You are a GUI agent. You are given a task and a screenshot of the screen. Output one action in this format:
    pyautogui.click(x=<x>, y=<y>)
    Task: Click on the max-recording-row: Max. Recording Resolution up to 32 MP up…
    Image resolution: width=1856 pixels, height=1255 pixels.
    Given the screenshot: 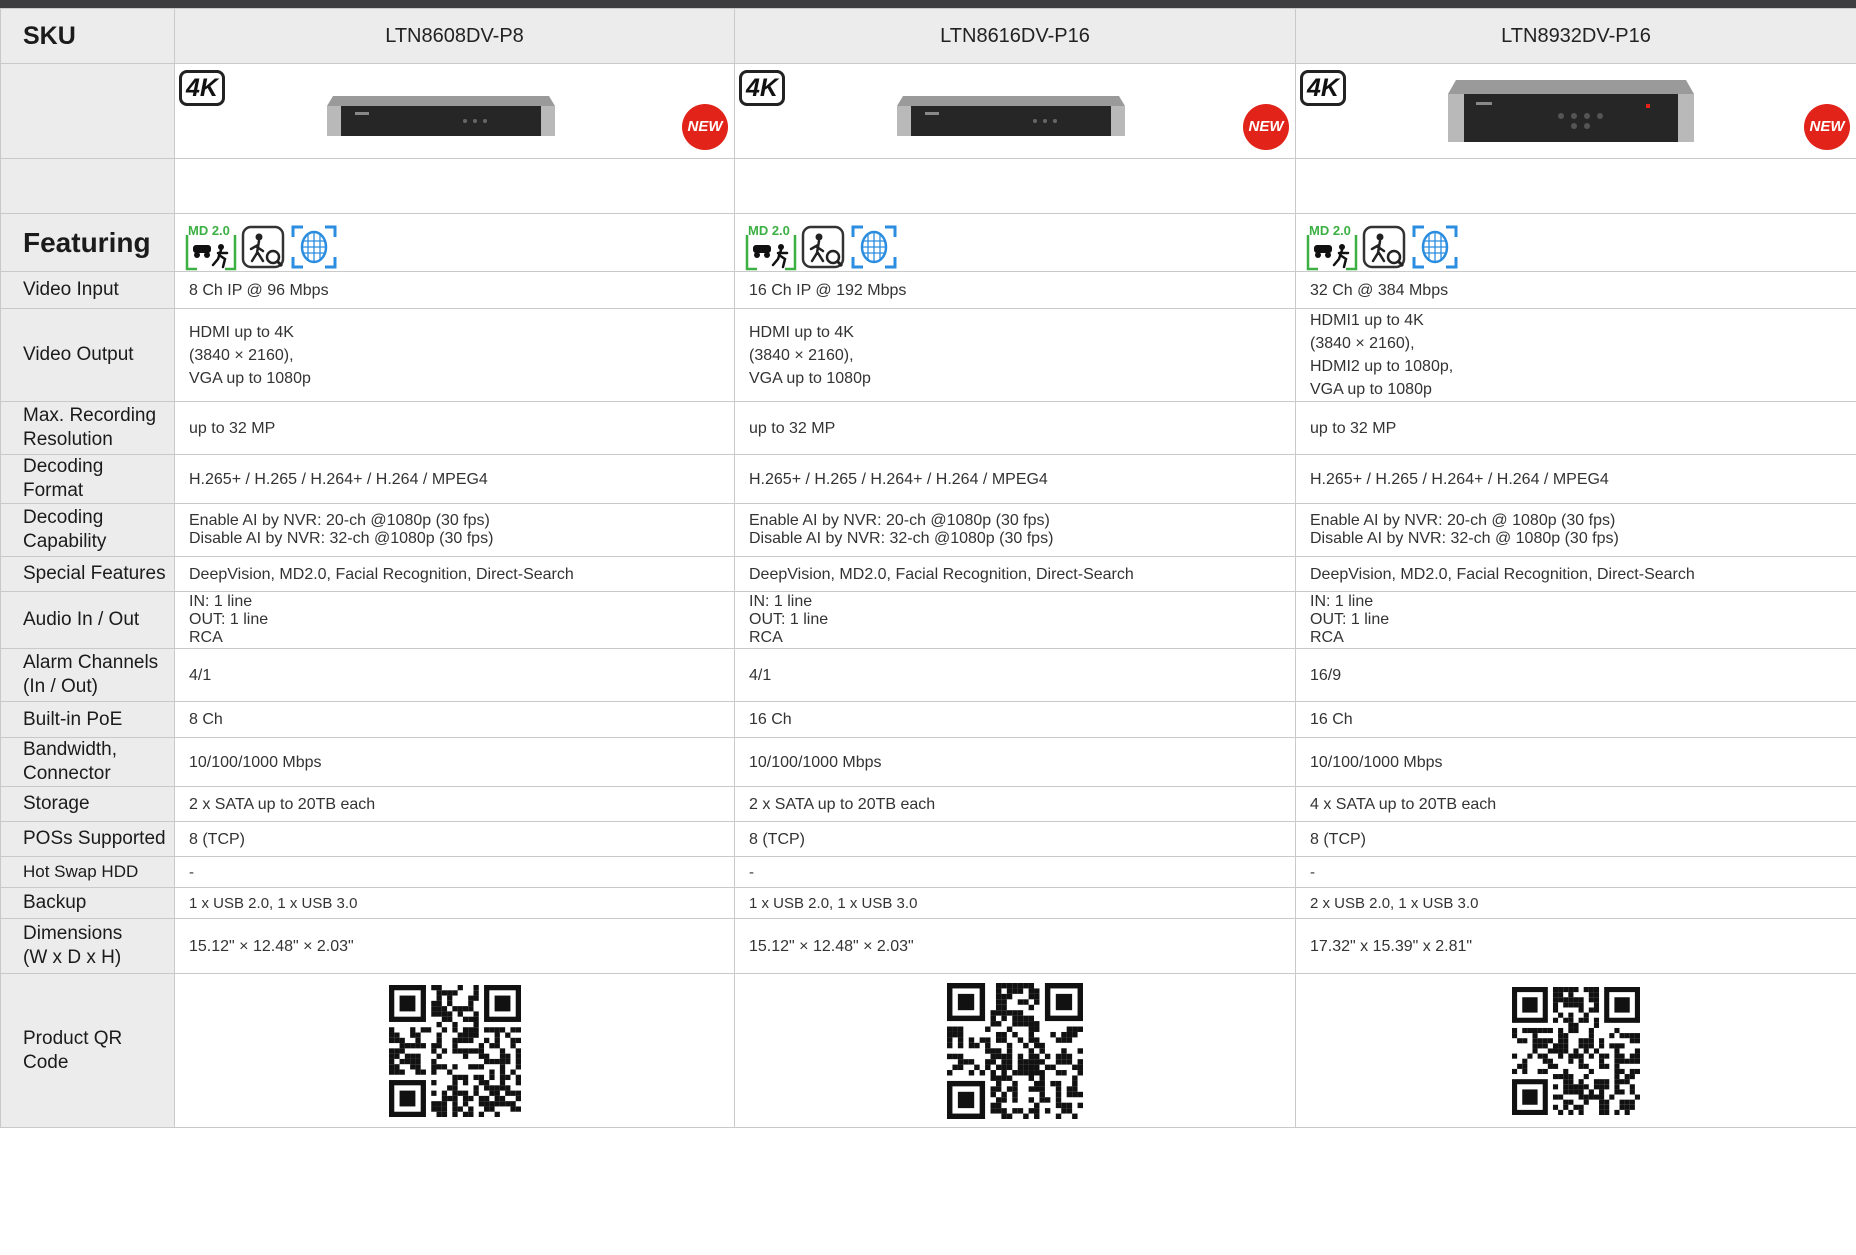 What is the action you would take?
    pyautogui.click(x=928, y=428)
    